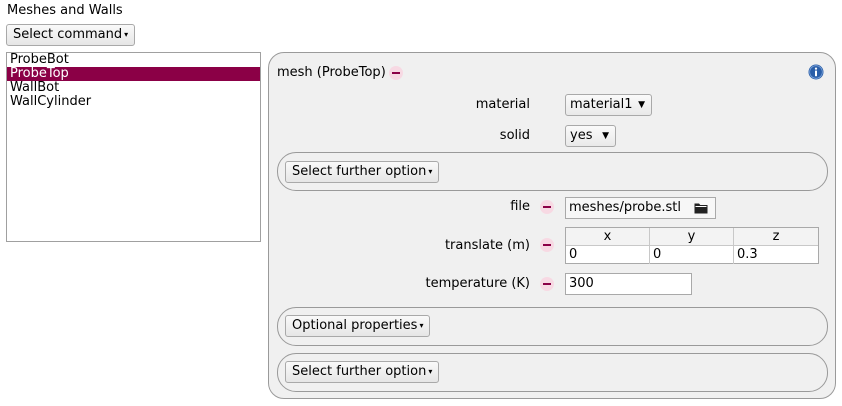  Describe the element at coordinates (133, 60) in the screenshot. I see `list-item: ProbeBot` at that location.